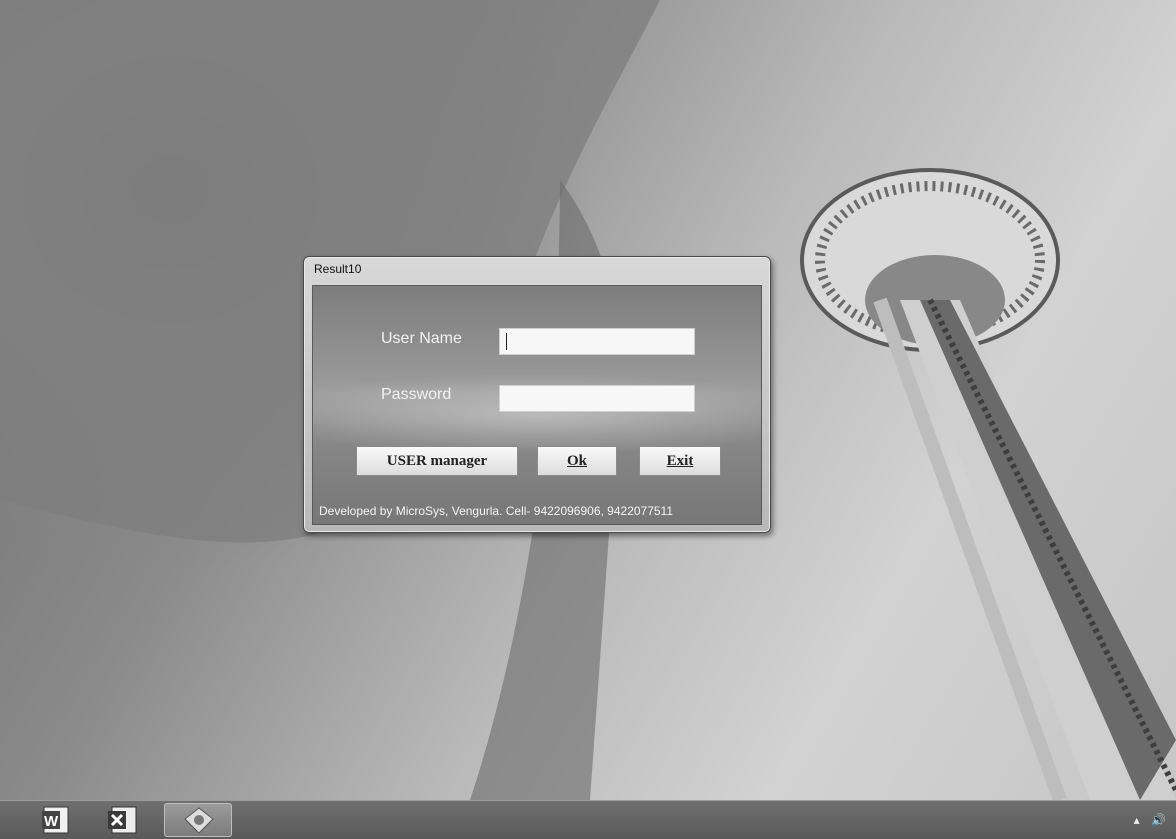 This screenshot has height=839, width=1176. Describe the element at coordinates (1150, 820) in the screenshot. I see `system-tray: ▴ 🔊` at that location.